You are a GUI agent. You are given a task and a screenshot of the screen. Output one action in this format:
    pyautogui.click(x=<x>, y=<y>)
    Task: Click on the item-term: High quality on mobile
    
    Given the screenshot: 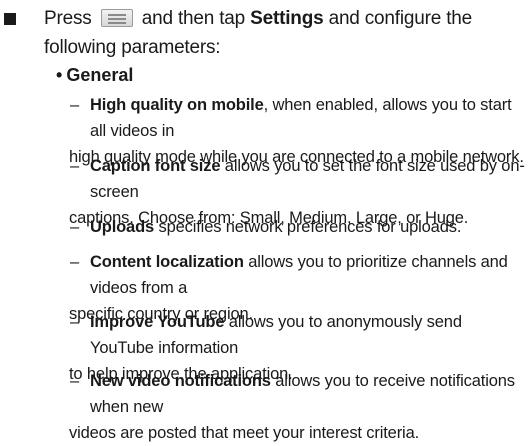 What is the action you would take?
    pyautogui.click(x=177, y=105)
    